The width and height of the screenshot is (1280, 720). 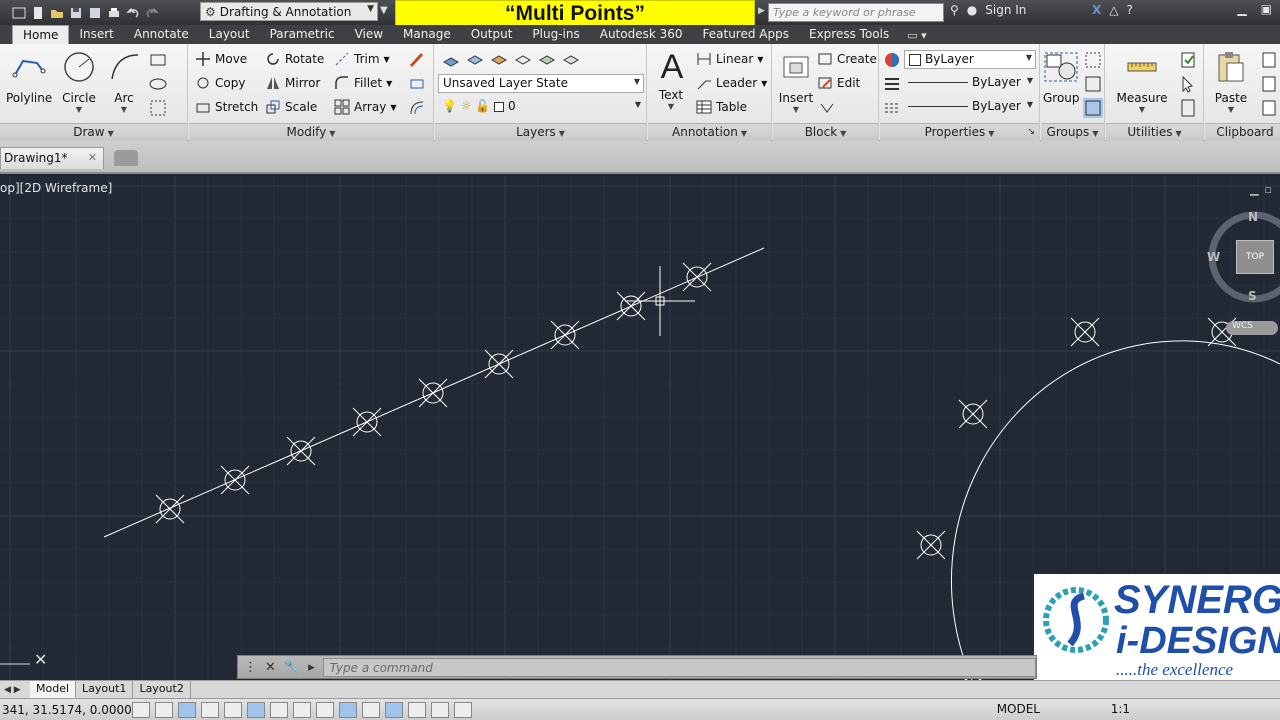 What do you see at coordinates (79, 81) in the screenshot?
I see `circle-button: Circle ▼` at bounding box center [79, 81].